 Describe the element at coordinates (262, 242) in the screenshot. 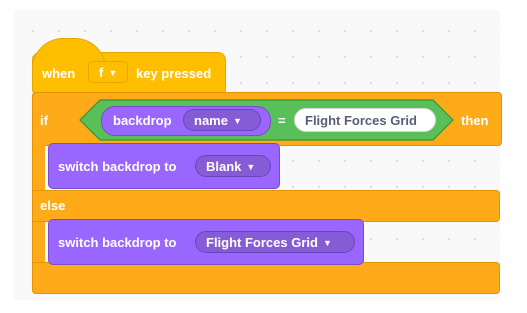

I see `backdrop-value: Flight Forces Grid` at that location.